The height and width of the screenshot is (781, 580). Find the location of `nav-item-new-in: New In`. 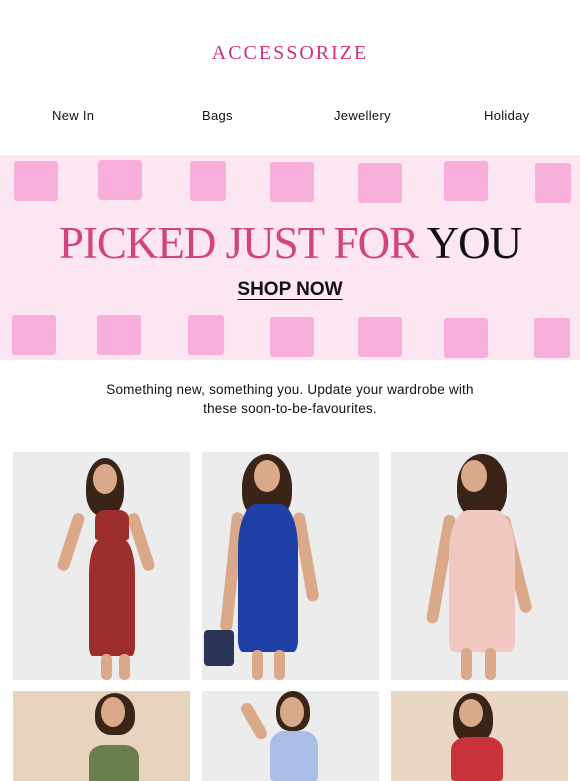

nav-item-new-in: New In is located at coordinates (73, 115).